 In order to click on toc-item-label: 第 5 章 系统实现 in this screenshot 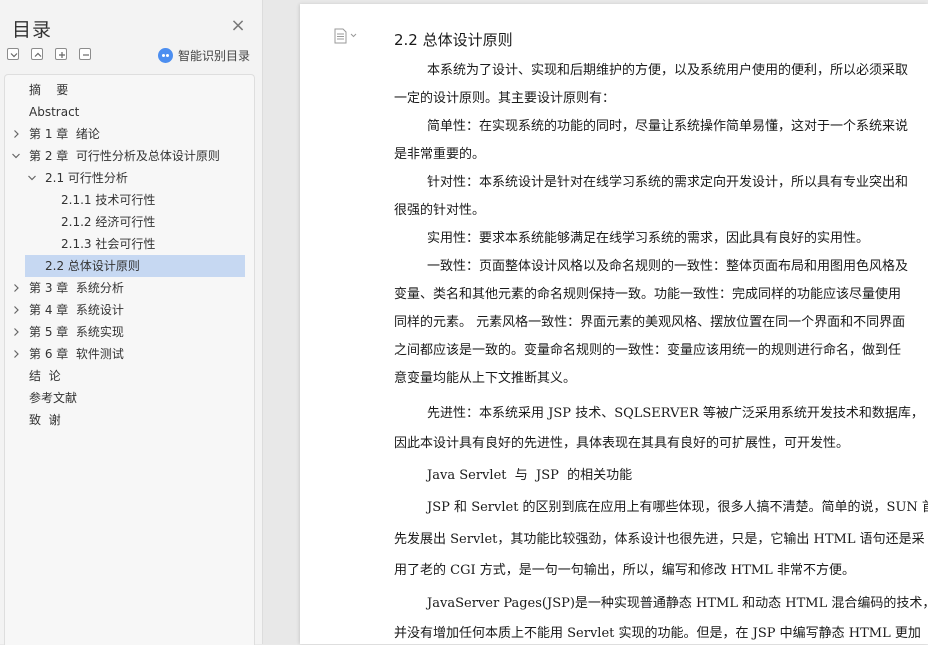, I will do `click(76, 332)`.